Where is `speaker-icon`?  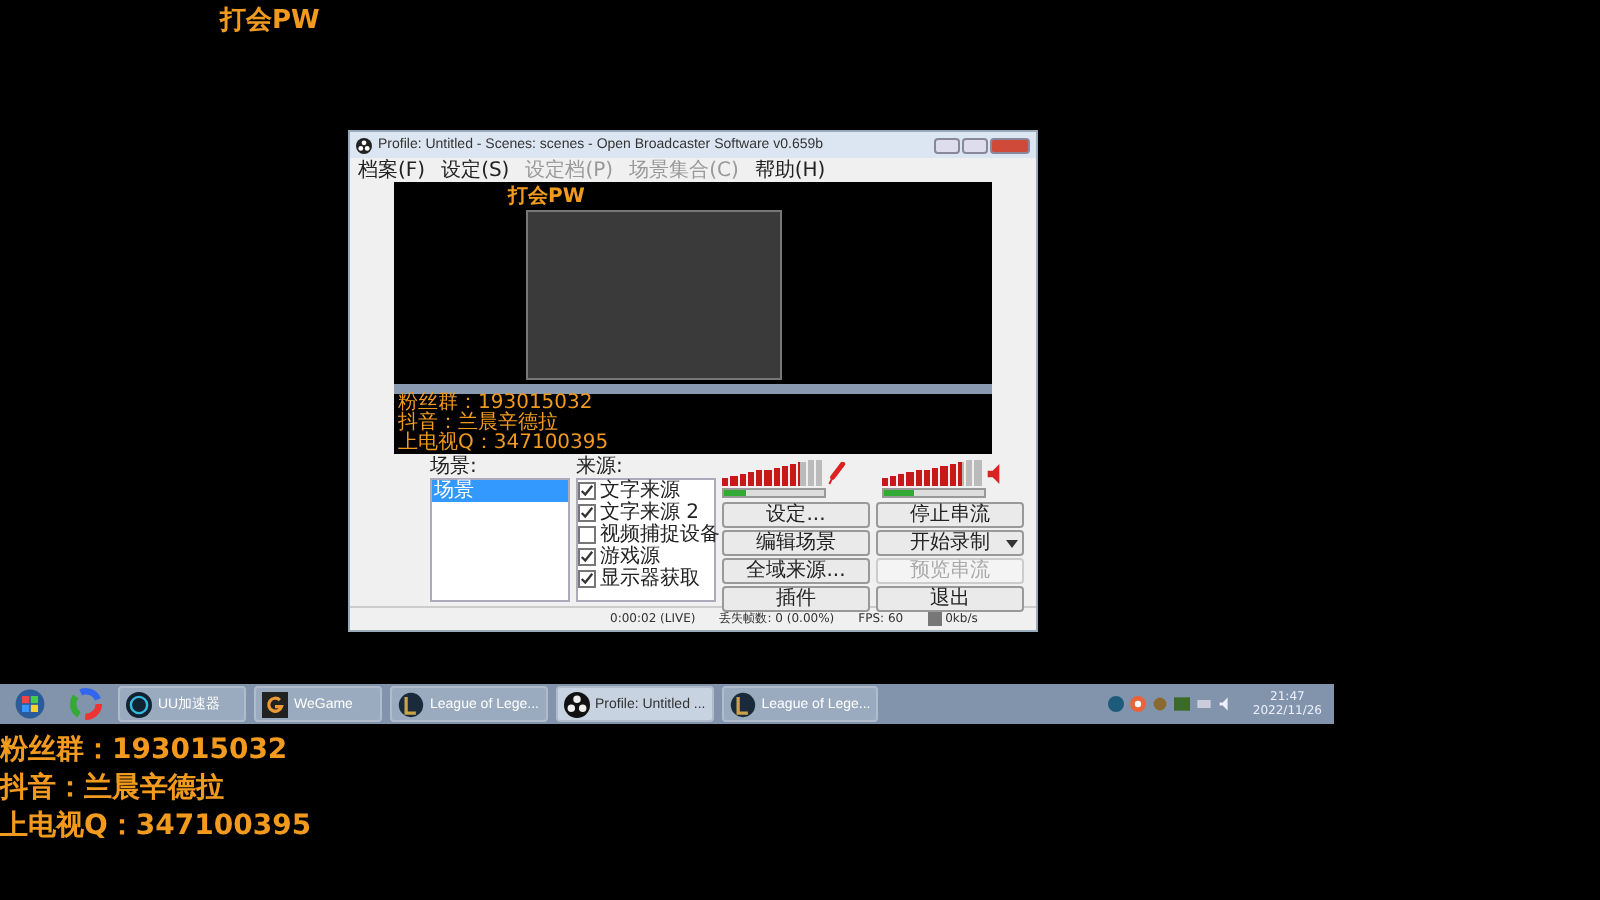 speaker-icon is located at coordinates (995, 474).